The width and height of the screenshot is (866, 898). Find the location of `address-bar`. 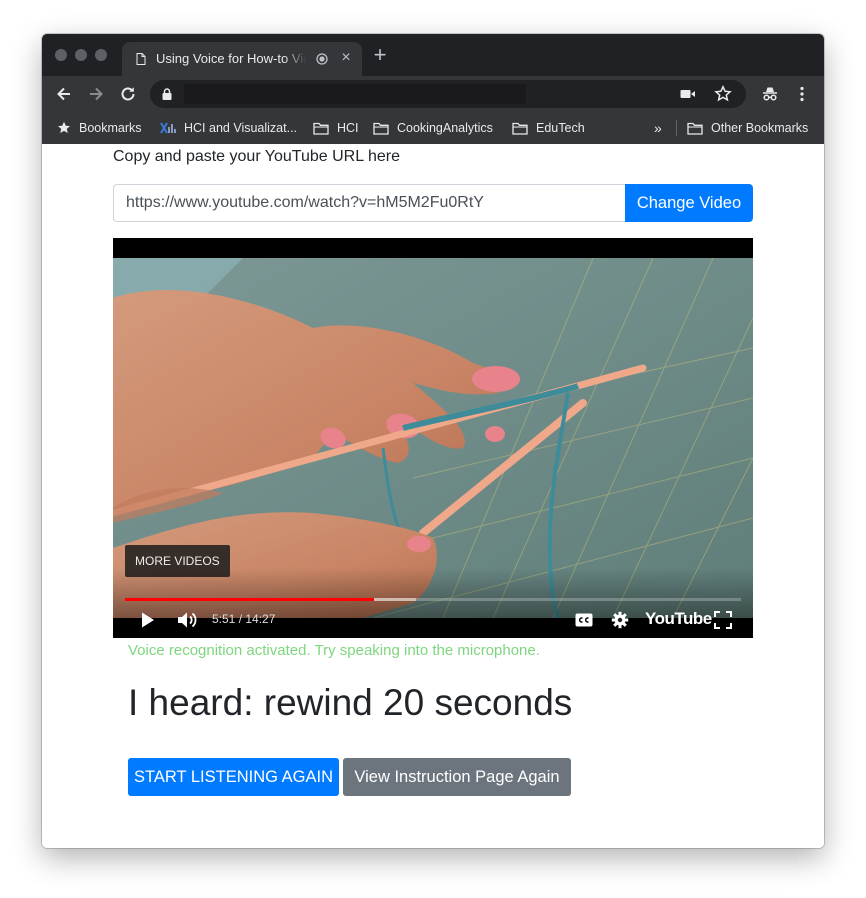

address-bar is located at coordinates (448, 94).